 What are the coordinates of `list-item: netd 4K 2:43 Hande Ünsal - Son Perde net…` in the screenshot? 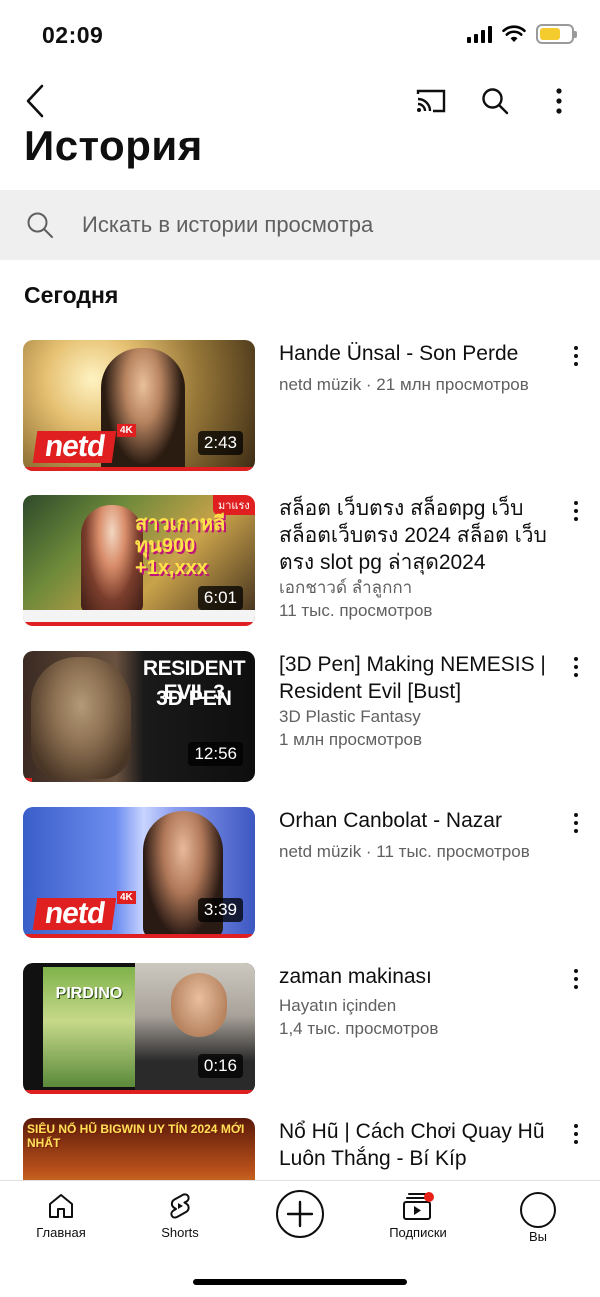 It's located at (300, 406).